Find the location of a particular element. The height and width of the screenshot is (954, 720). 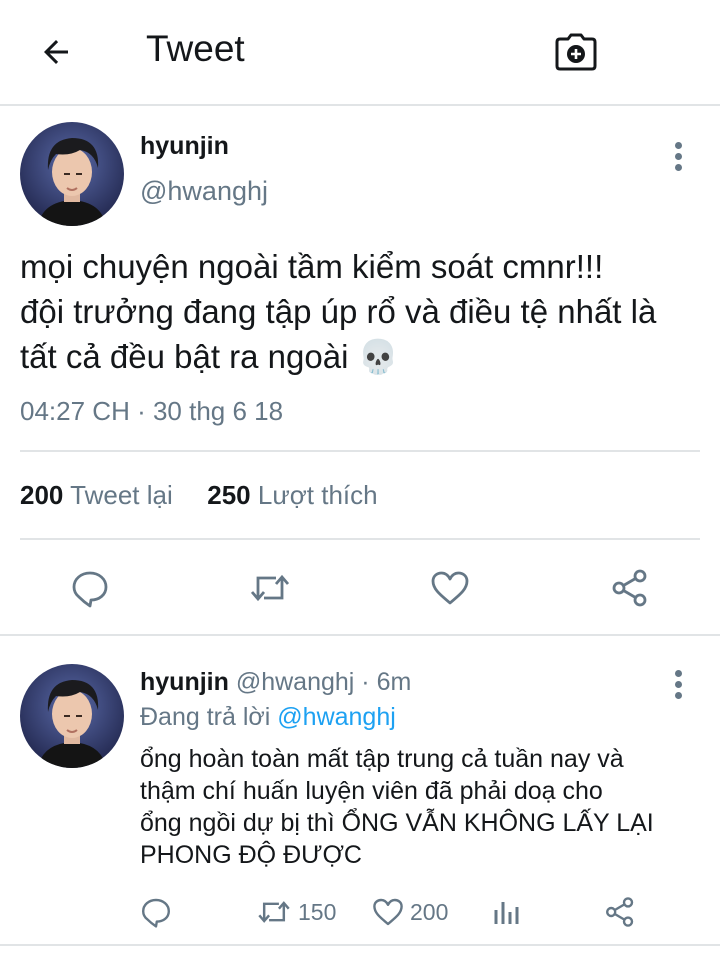

retweet-button is located at coordinates (270, 588).